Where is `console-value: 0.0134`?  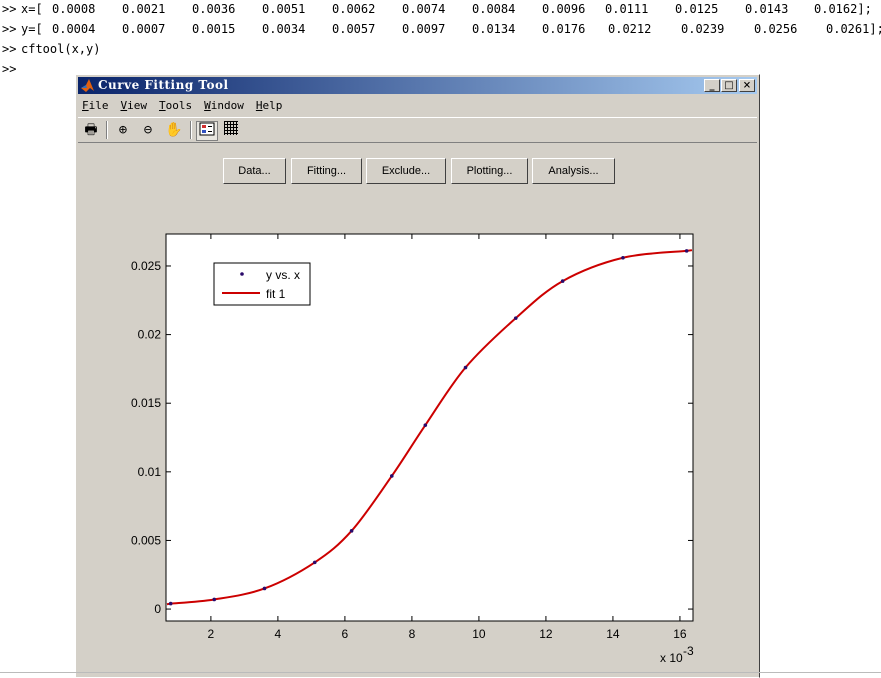 console-value: 0.0134 is located at coordinates (494, 29).